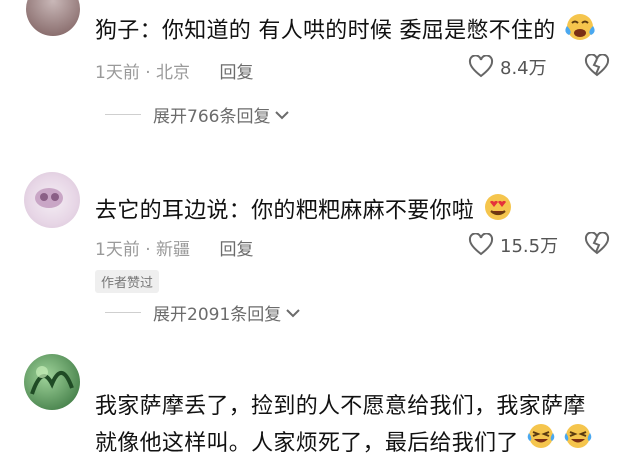  What do you see at coordinates (529, 246) in the screenshot?
I see `like-count: 15.5万` at bounding box center [529, 246].